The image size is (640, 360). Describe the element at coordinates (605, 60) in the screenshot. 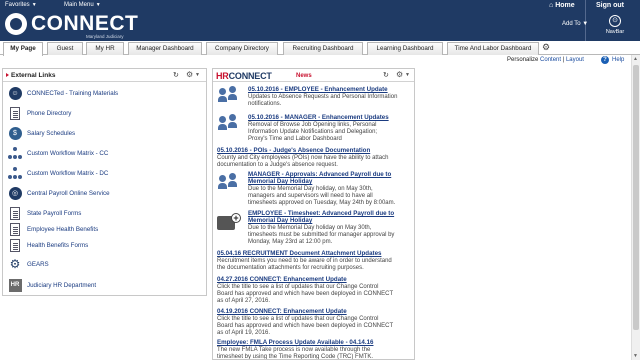

I see `help-icon: ?` at that location.